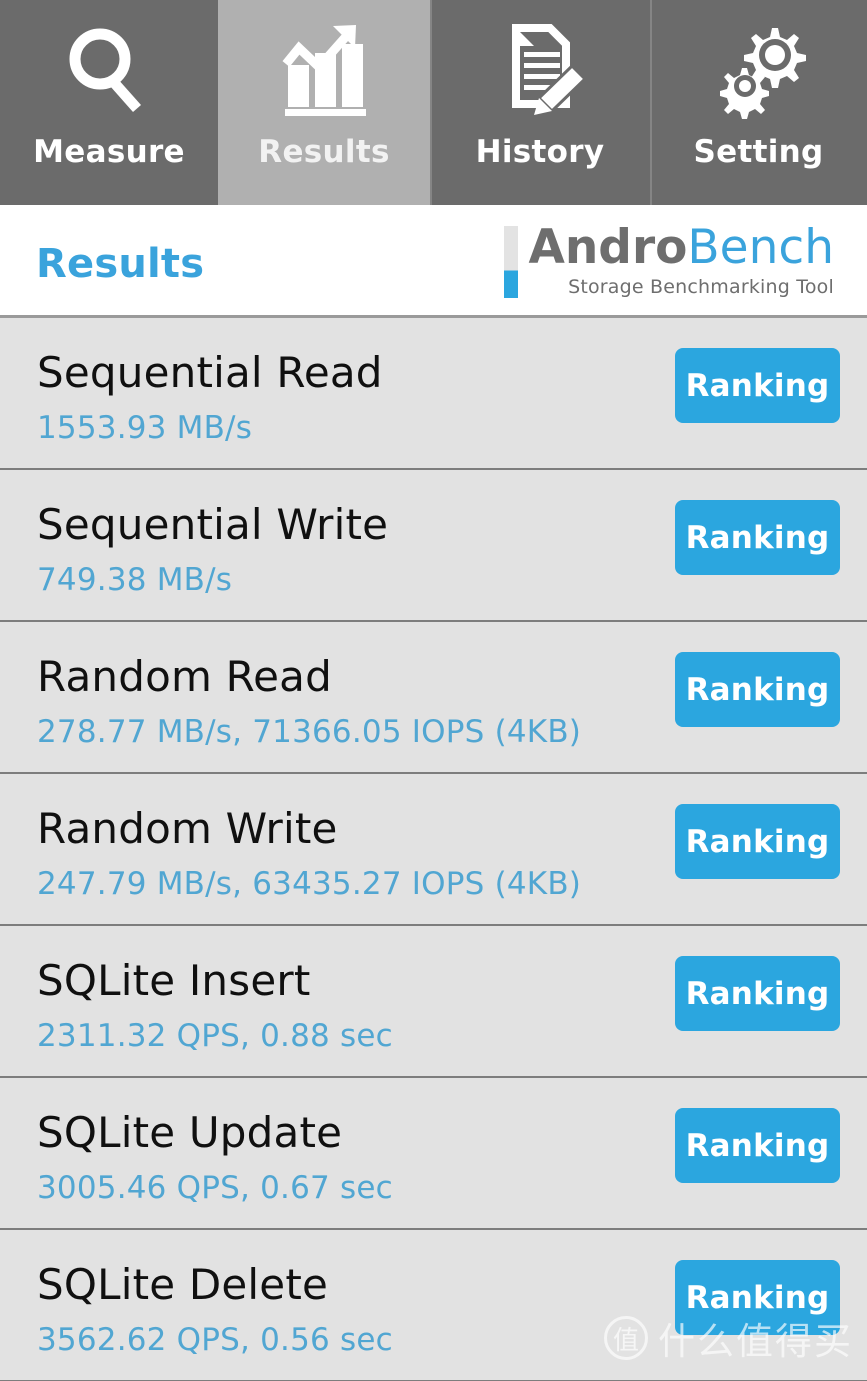 The image size is (867, 1381). What do you see at coordinates (135, 580) in the screenshot?
I see `result-value: 749.38 MB/s` at bounding box center [135, 580].